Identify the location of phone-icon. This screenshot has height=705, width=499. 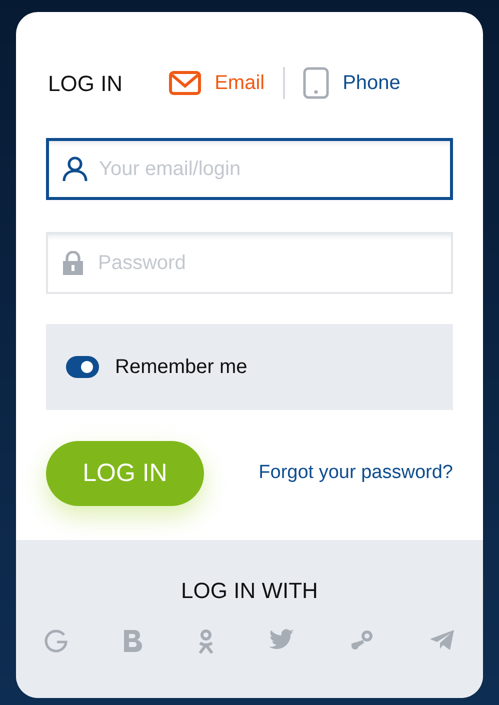
(315, 83).